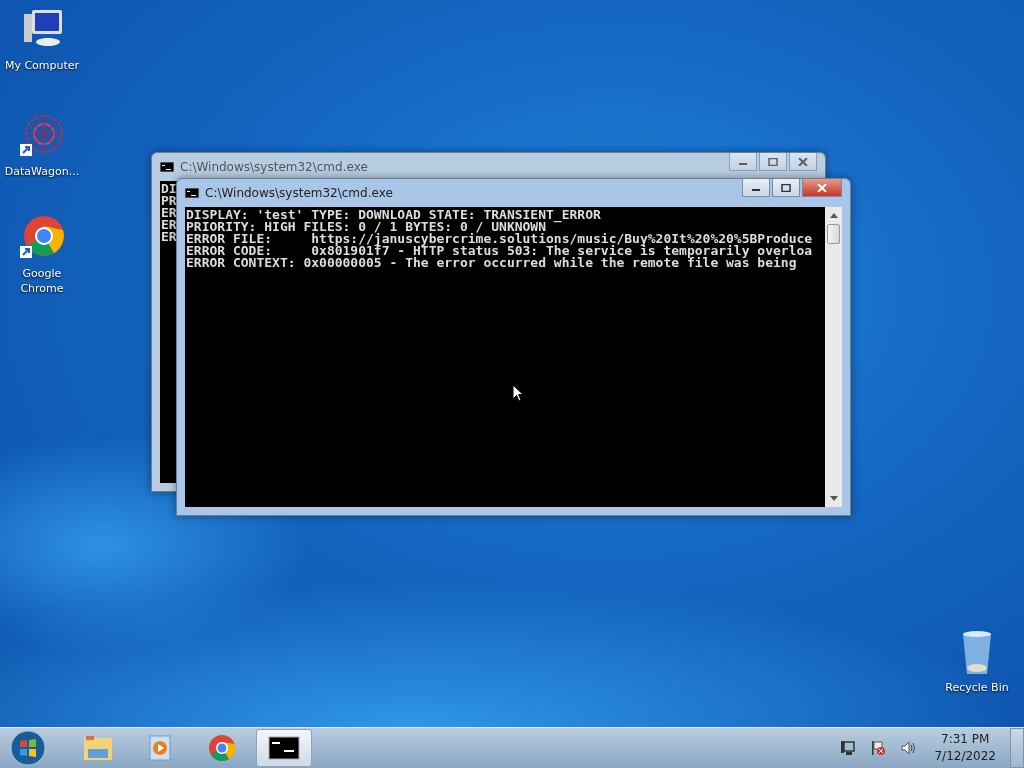 This screenshot has width=1024, height=768. I want to click on console-line: PRIORITY: HIGH FILES: 0 / 1 BYTES: 0 / UNKNOWN, so click(366, 227).